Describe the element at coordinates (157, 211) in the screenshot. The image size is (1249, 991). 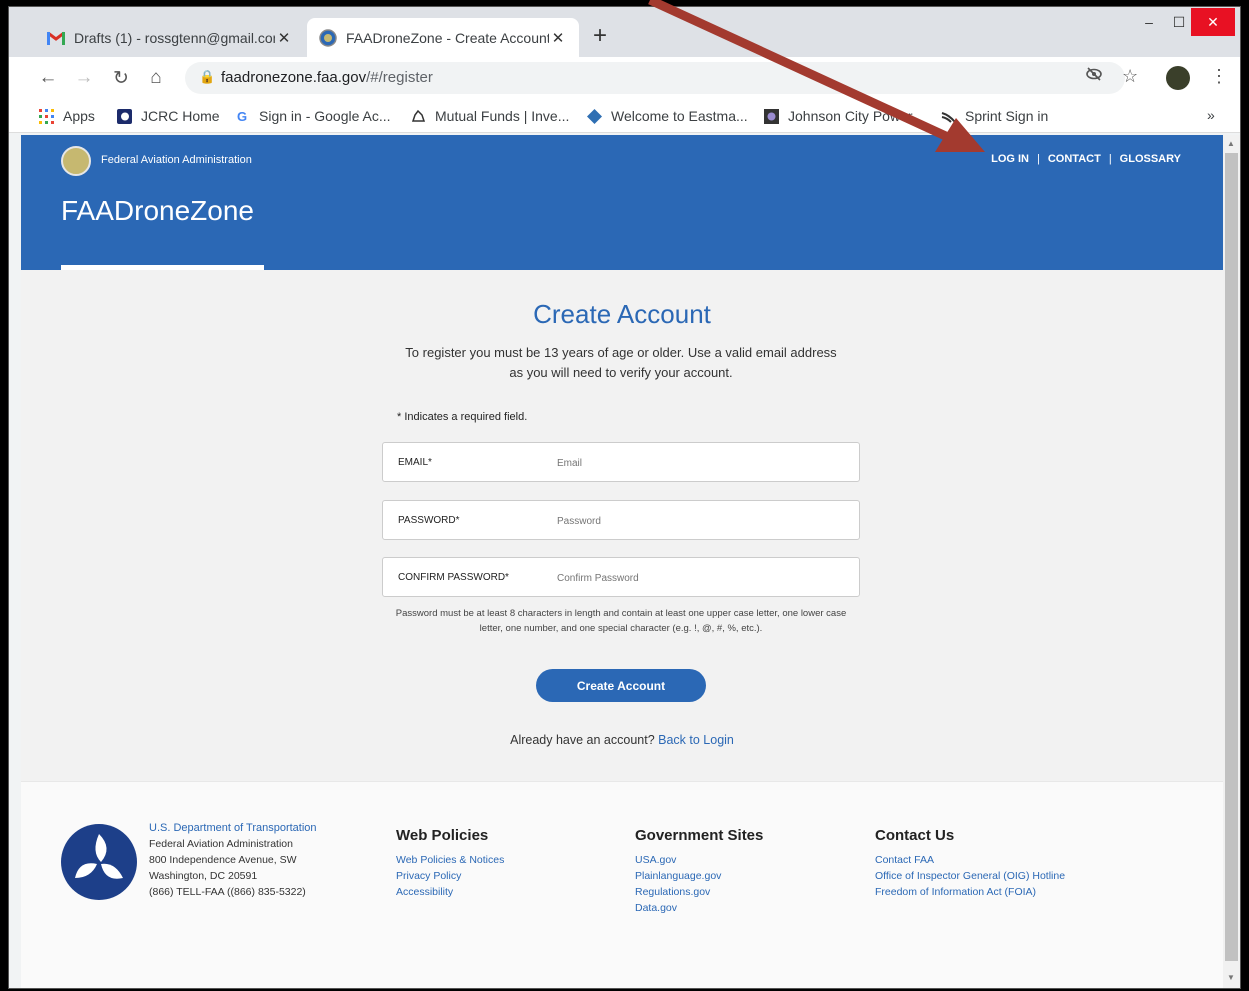
I see `site-brand: FAADroneZone` at that location.